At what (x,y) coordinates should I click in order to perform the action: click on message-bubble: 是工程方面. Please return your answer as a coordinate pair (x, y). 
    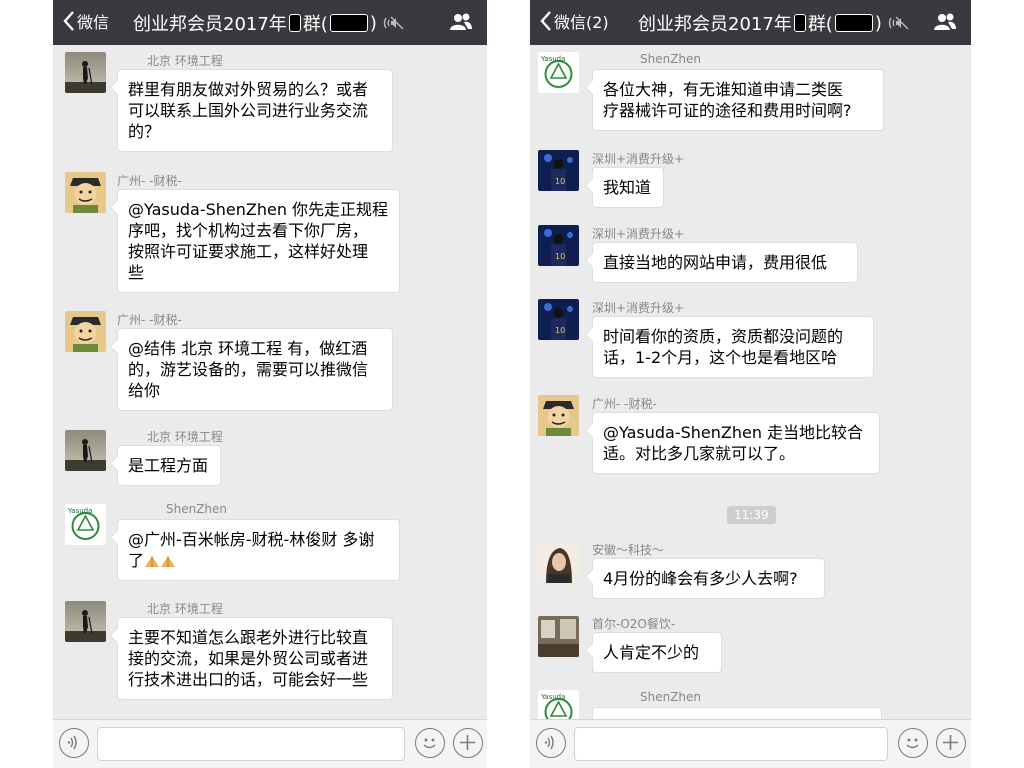
    Looking at the image, I should click on (169, 465).